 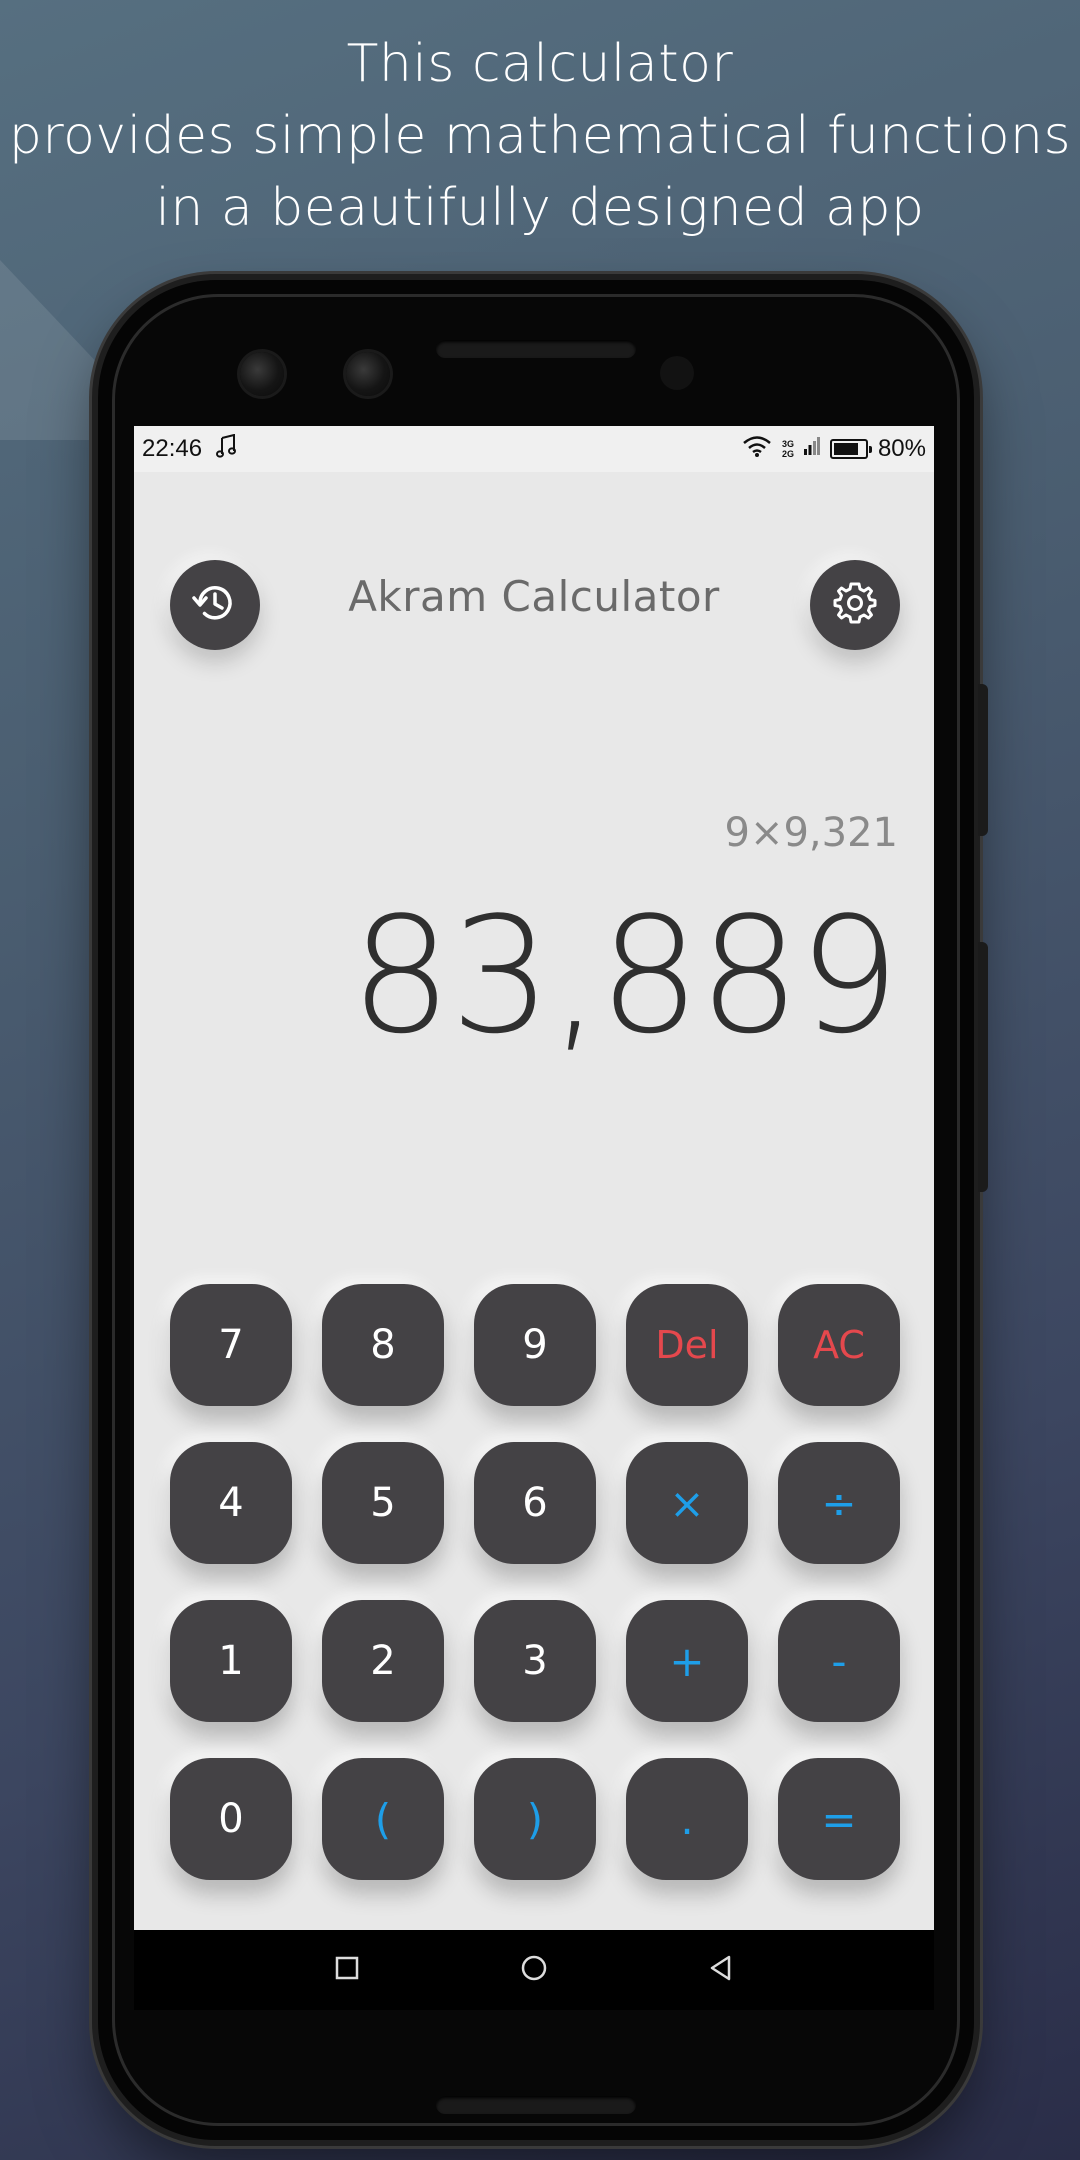 I want to click on volume-button, so click(x=983, y=1067).